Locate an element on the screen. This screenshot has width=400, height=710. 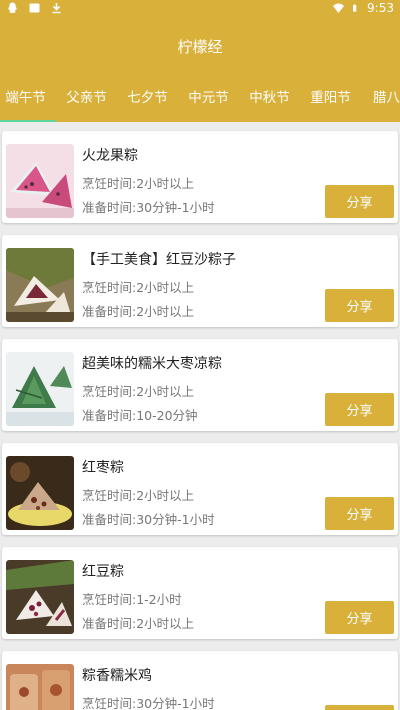
qq-icon is located at coordinates (12, 7).